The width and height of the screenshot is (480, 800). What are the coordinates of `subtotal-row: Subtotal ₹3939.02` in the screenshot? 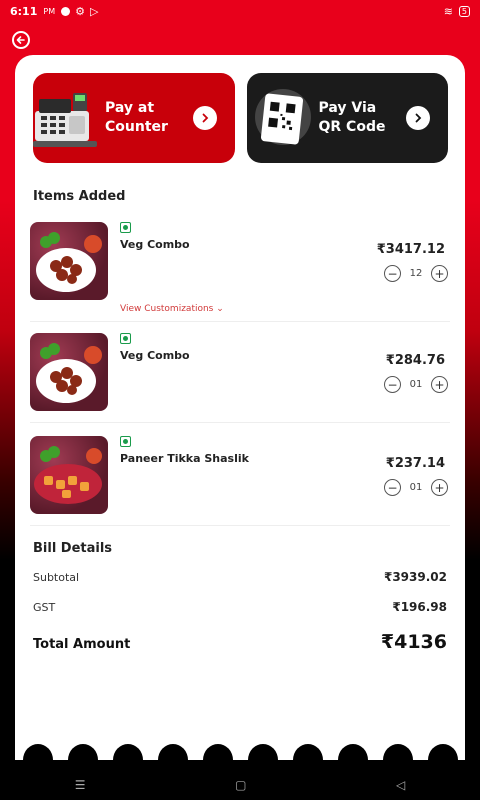 It's located at (240, 577).